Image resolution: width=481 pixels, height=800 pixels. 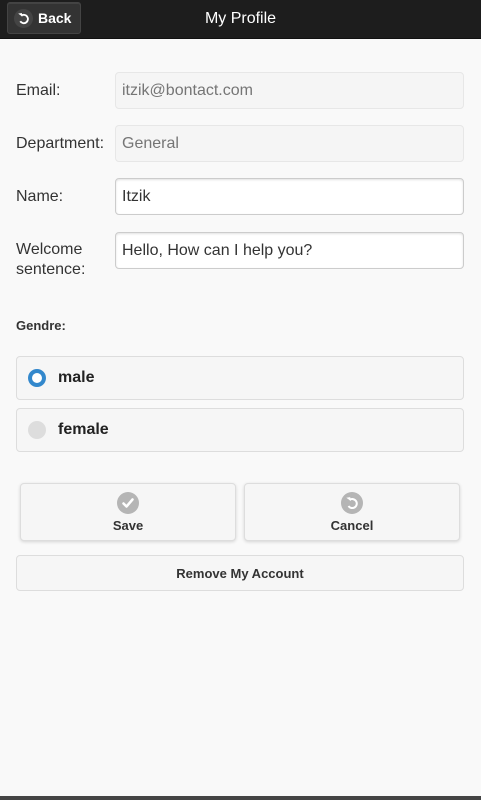 I want to click on name-row: Name:, so click(x=240, y=196).